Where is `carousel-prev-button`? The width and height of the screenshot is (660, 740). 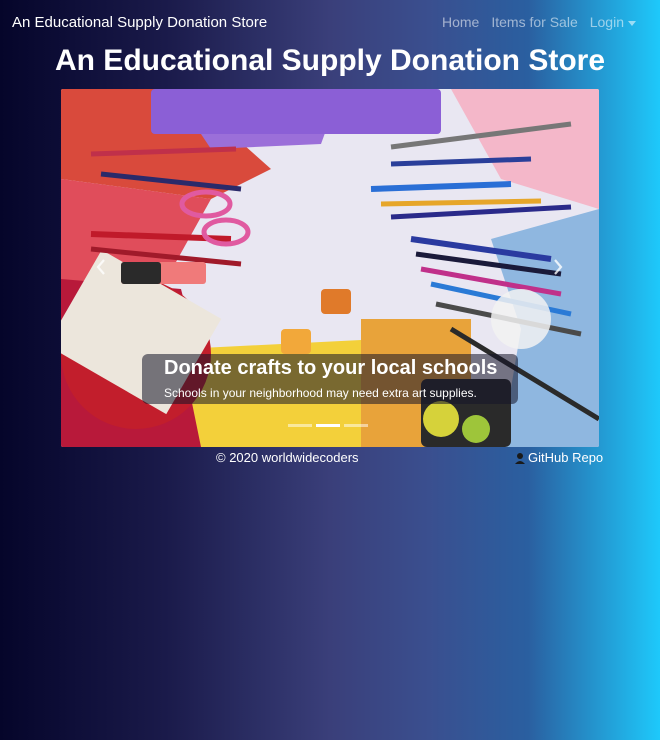
carousel-prev-button is located at coordinates (101, 267).